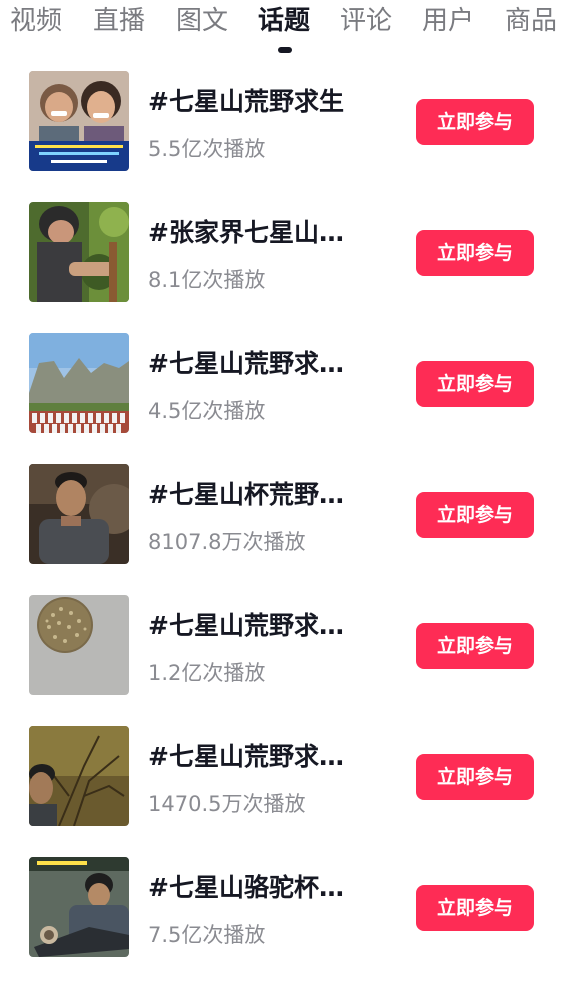  I want to click on tab-image-text: 图文, so click(202, 21).